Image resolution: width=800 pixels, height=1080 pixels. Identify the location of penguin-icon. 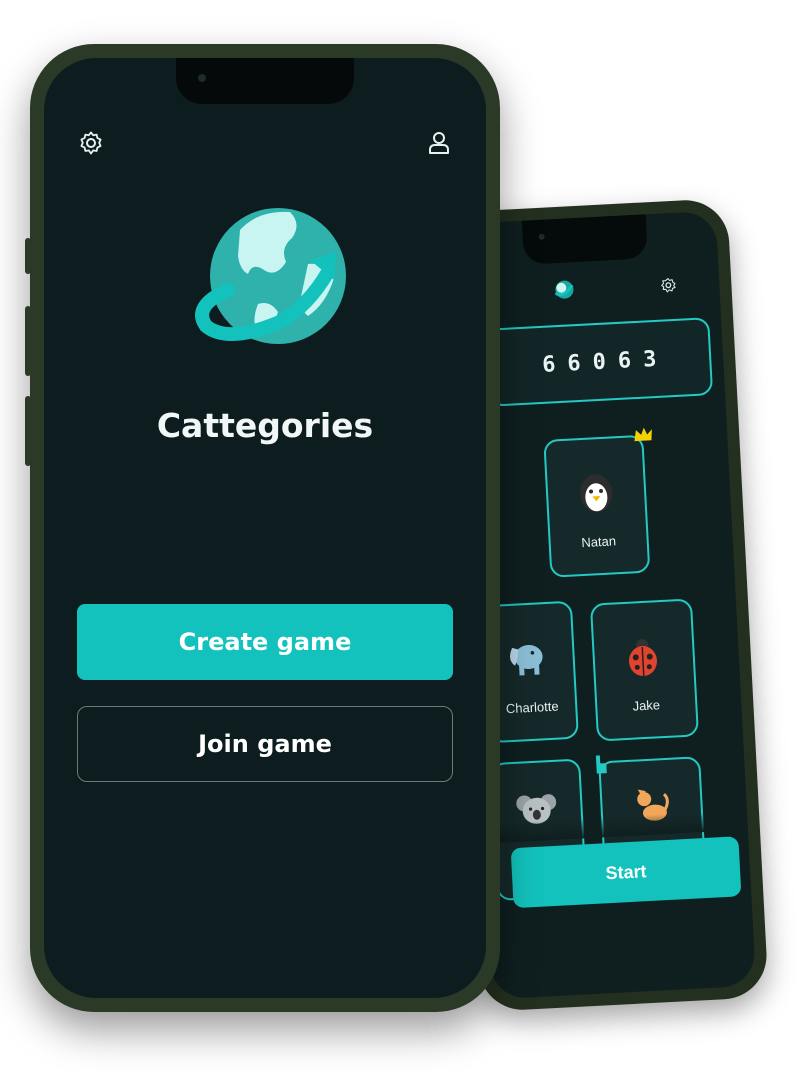
(596, 493).